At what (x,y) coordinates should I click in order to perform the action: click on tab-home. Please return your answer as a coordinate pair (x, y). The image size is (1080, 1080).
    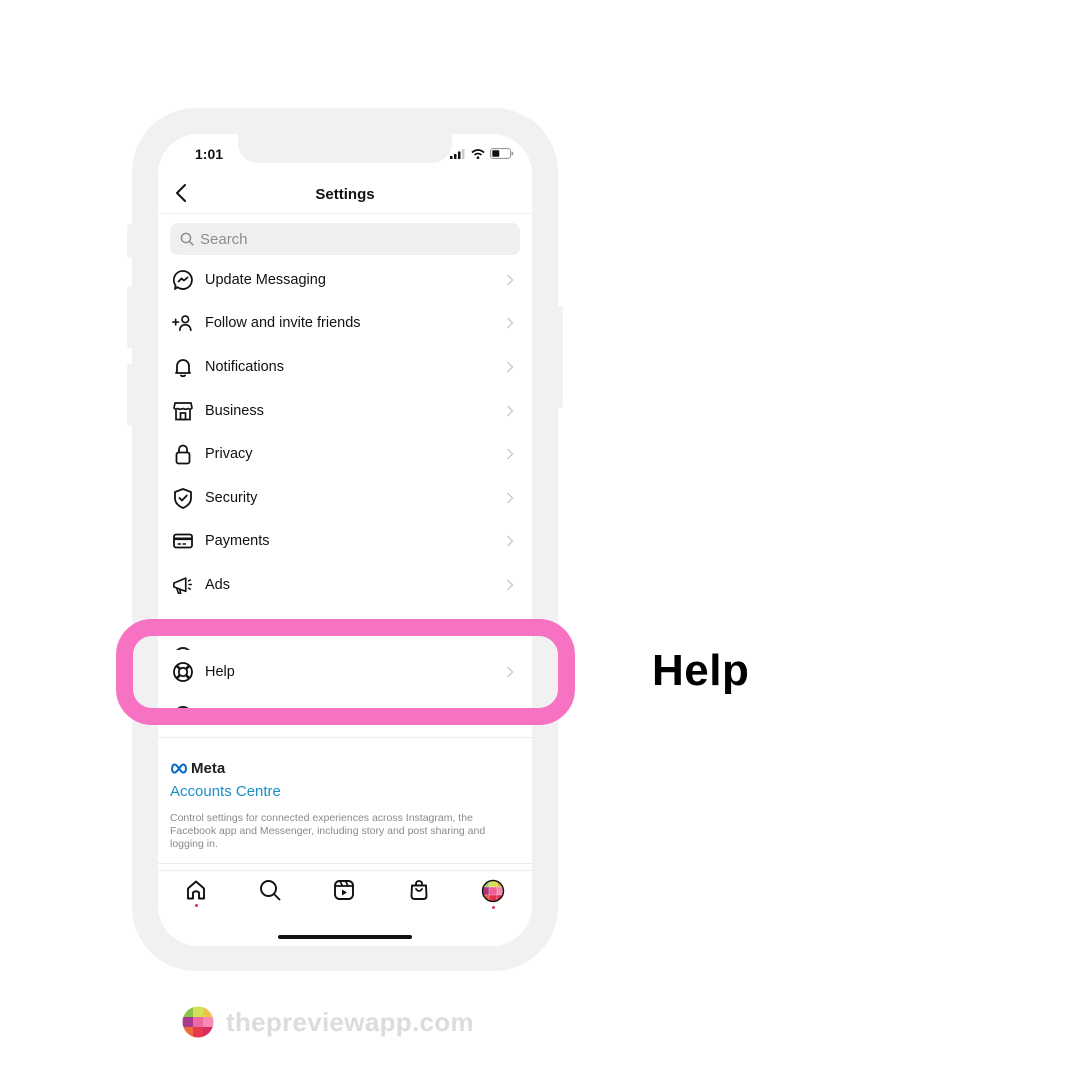
    Looking at the image, I should click on (196, 896).